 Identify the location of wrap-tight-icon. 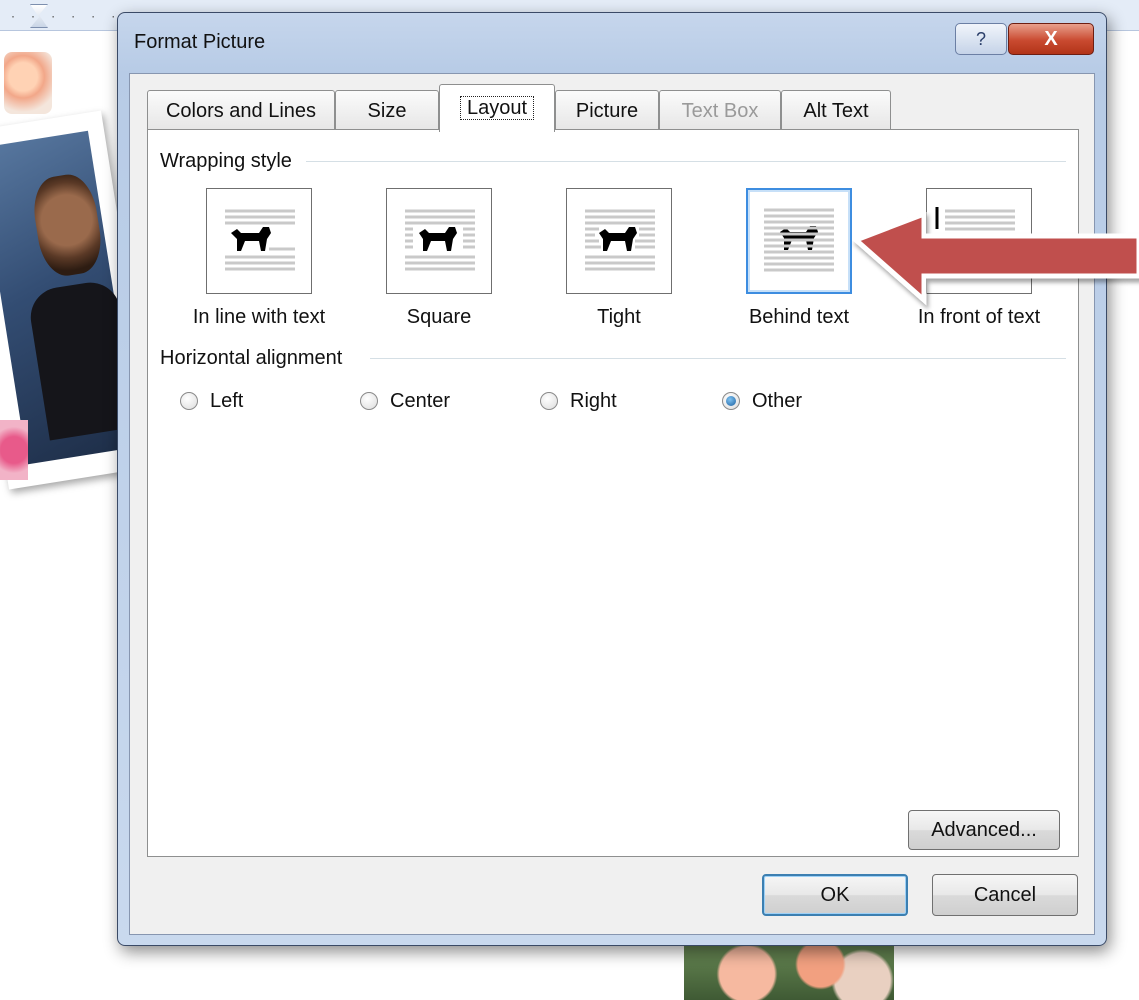
(620, 240).